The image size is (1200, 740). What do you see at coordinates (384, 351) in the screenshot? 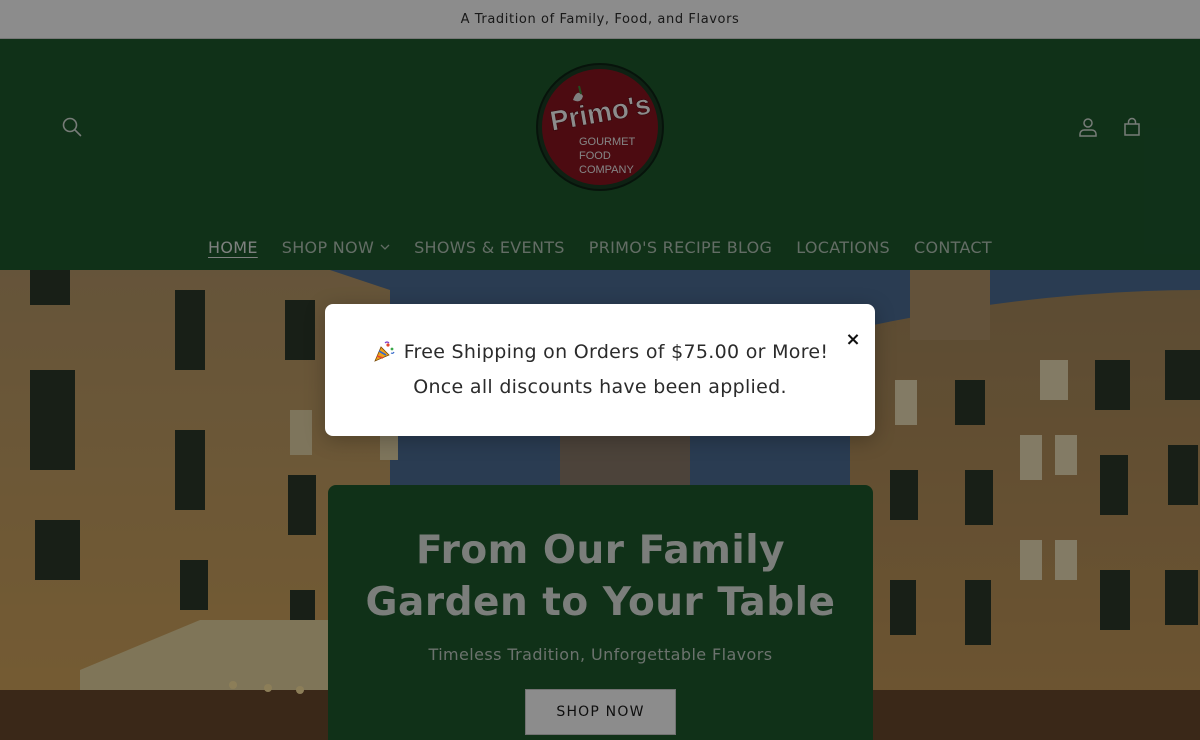
I see `party-popper-icon` at bounding box center [384, 351].